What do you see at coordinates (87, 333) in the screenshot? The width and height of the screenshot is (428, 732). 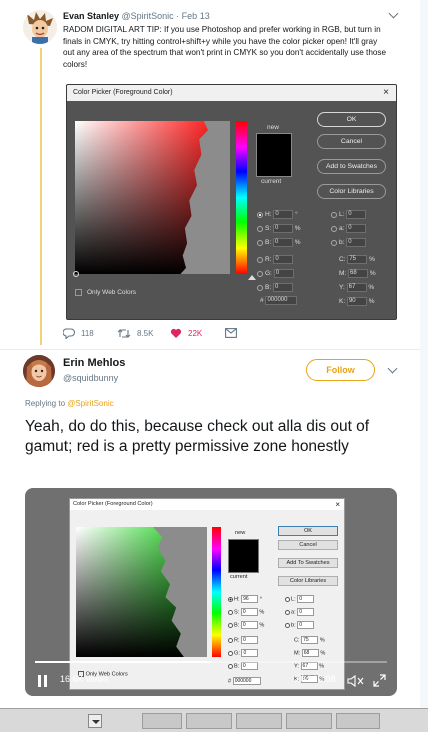 I see `reply-count: 118` at bounding box center [87, 333].